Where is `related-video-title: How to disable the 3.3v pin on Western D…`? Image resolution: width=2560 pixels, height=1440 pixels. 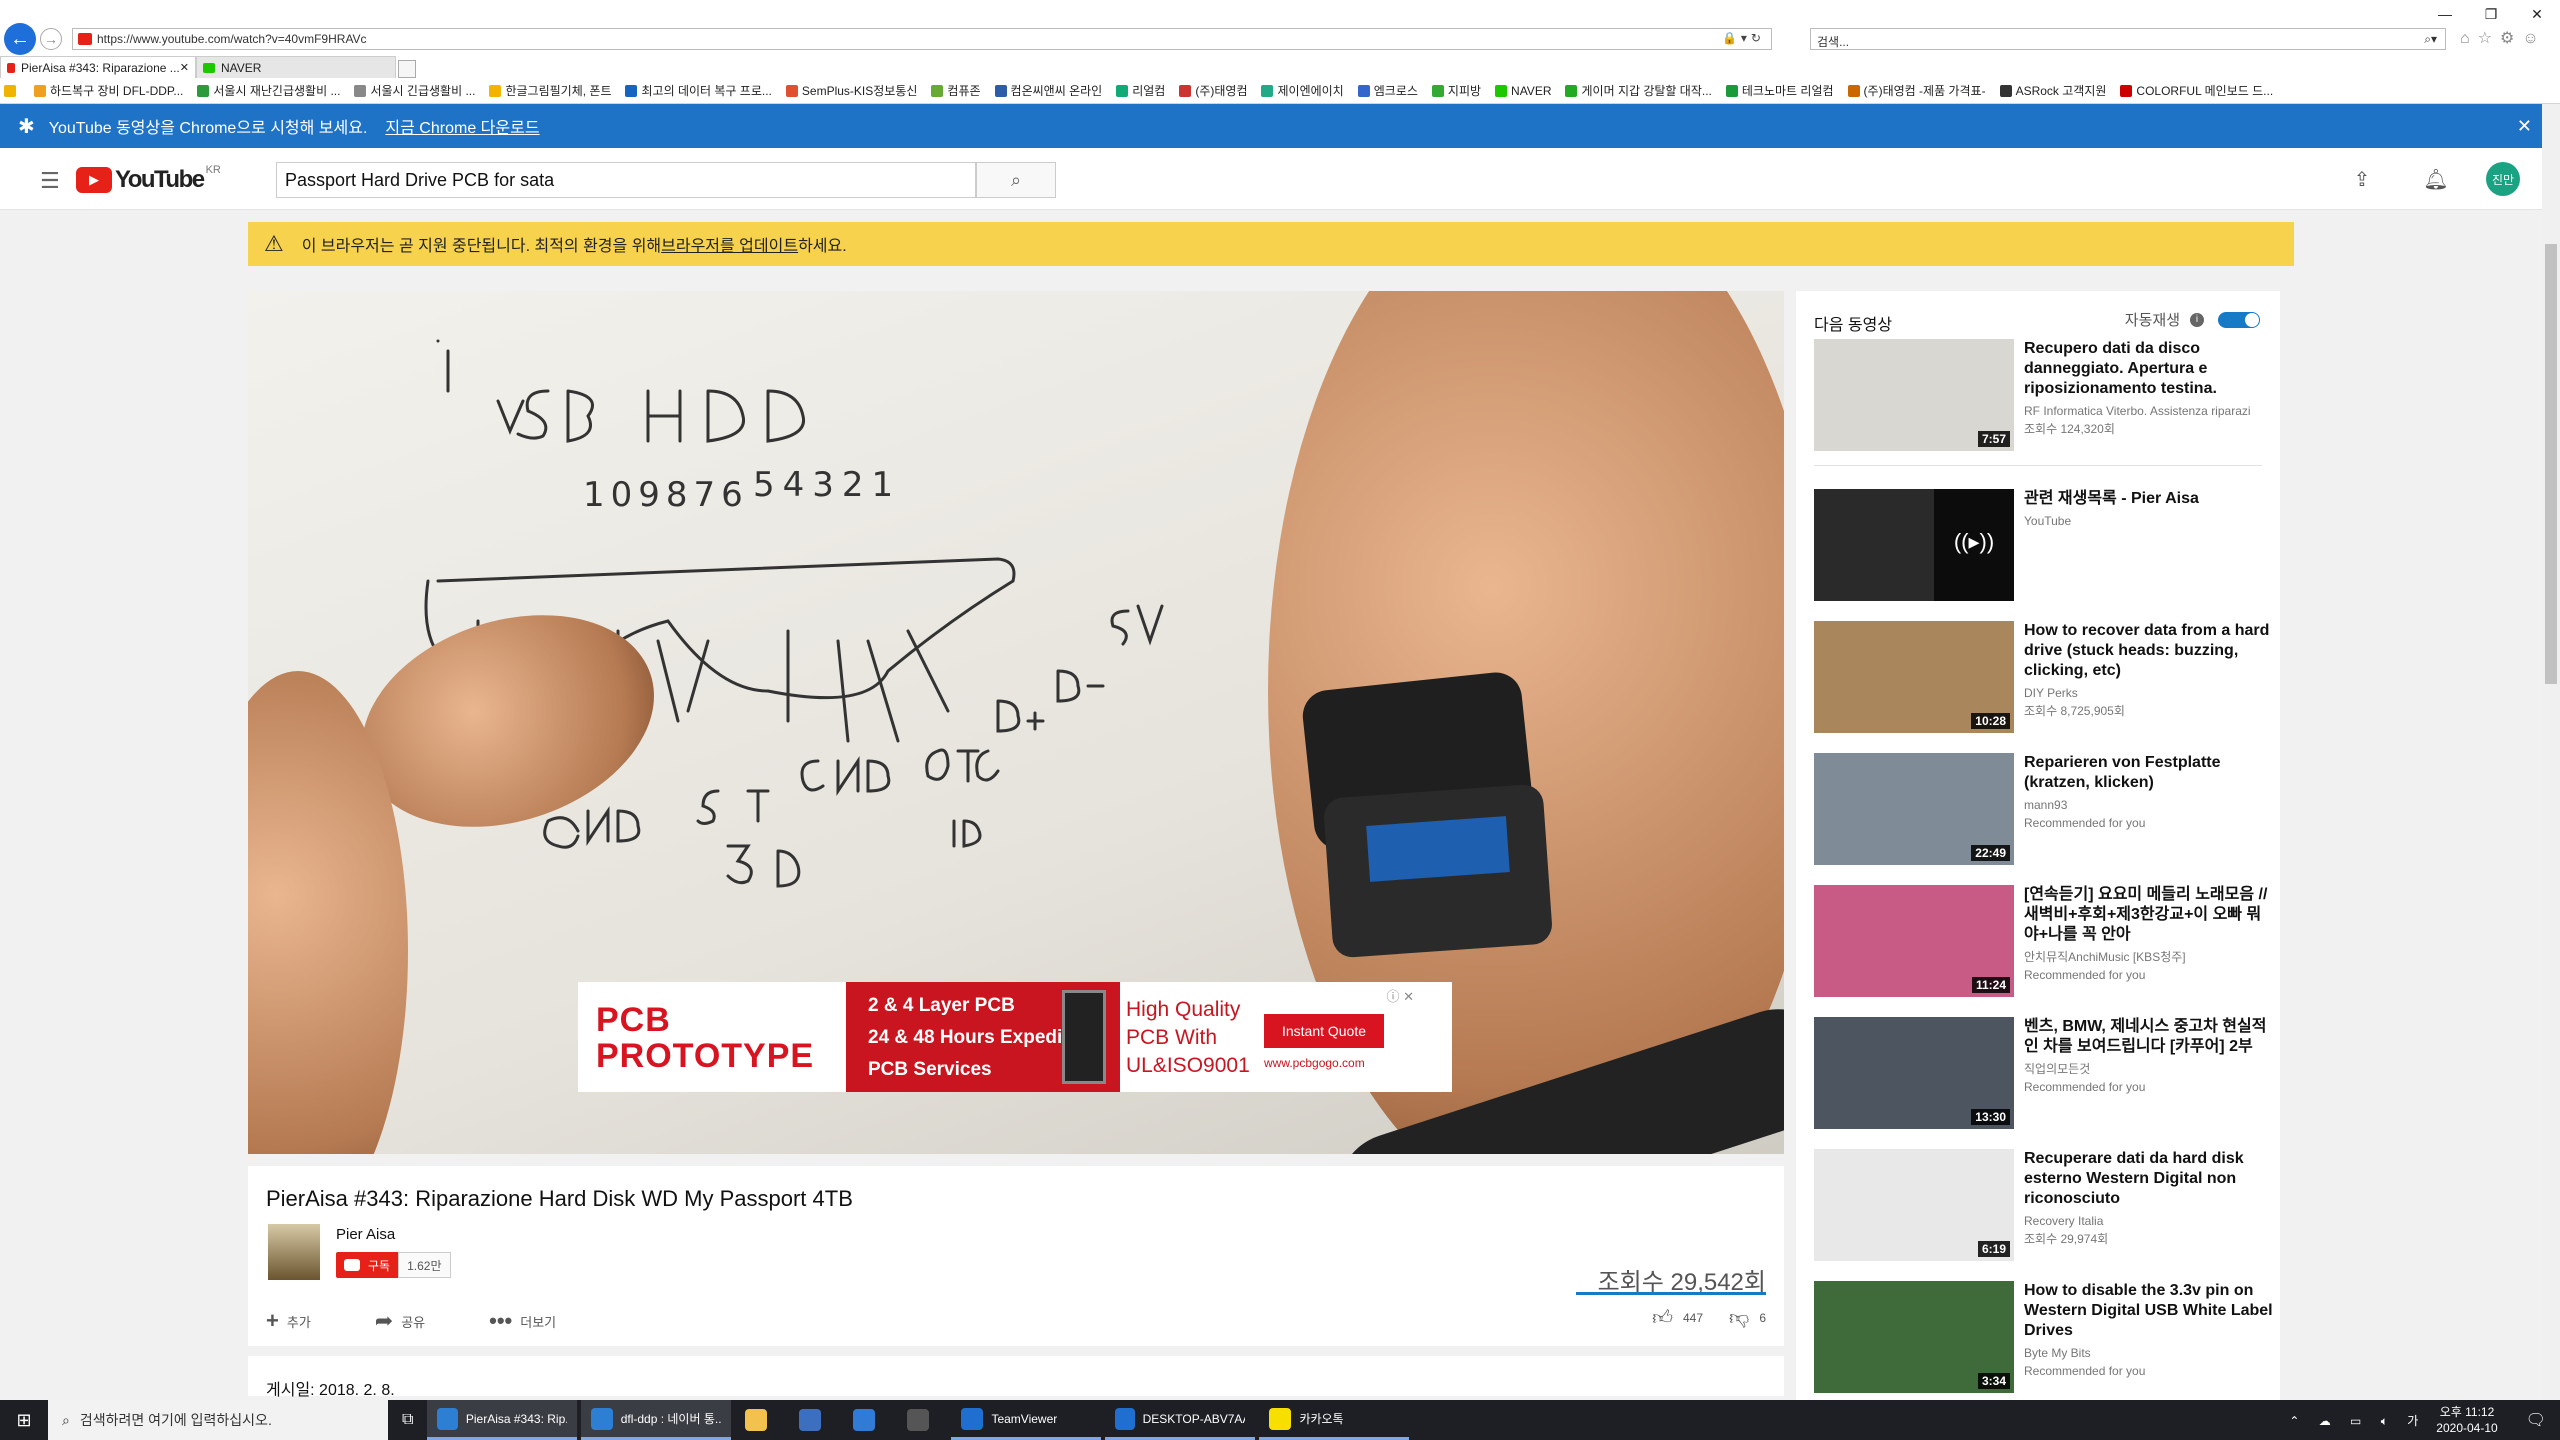 related-video-title: How to disable the 3.3v pin on Western D… is located at coordinates (2149, 1311).